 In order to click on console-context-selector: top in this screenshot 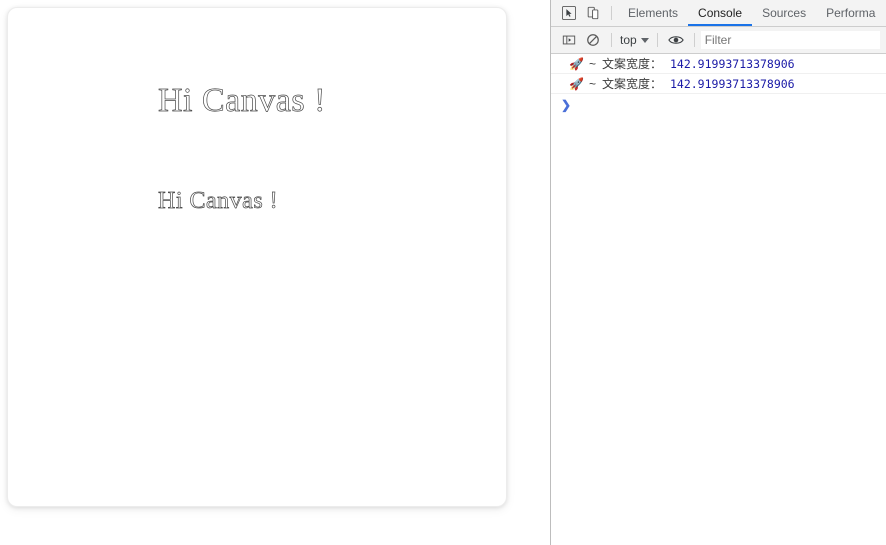, I will do `click(634, 40)`.